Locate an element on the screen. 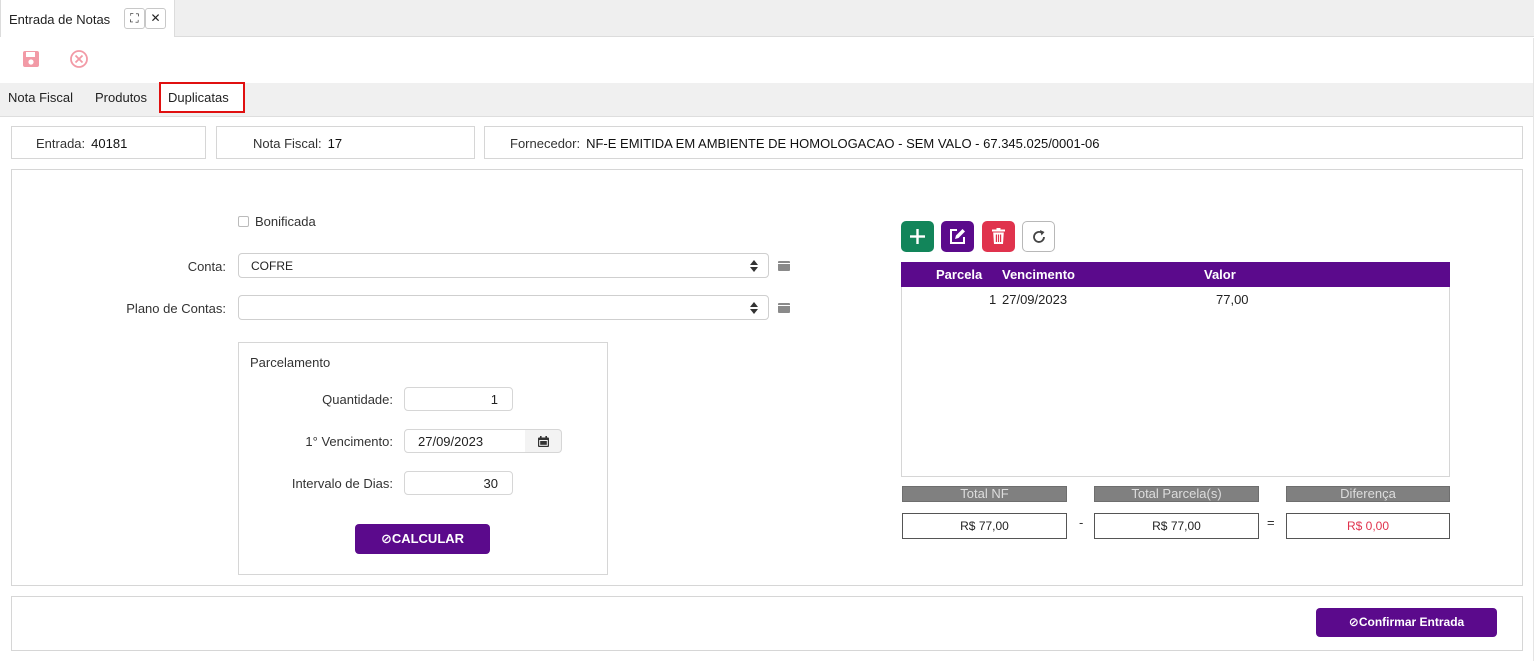  edit-parcela-button is located at coordinates (957, 236).